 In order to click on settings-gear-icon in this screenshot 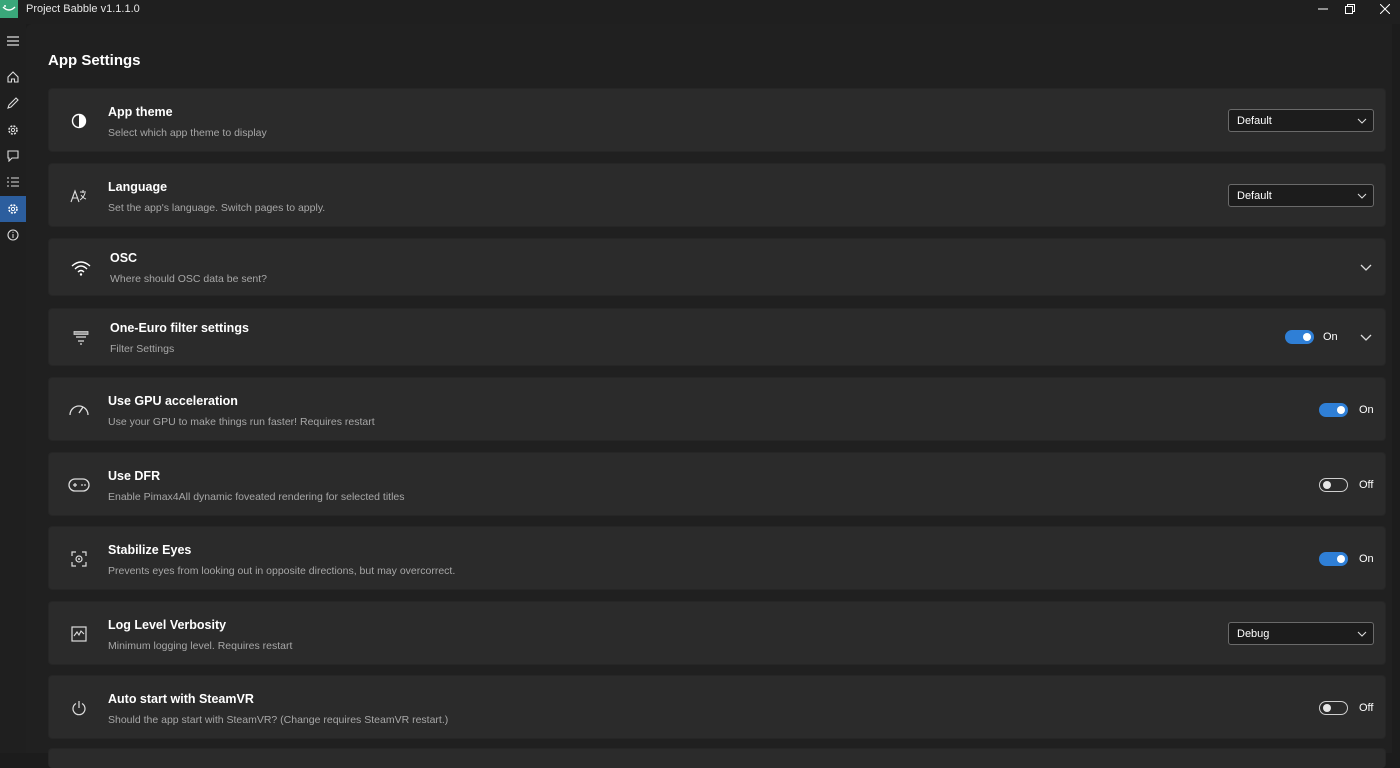, I will do `click(13, 209)`.